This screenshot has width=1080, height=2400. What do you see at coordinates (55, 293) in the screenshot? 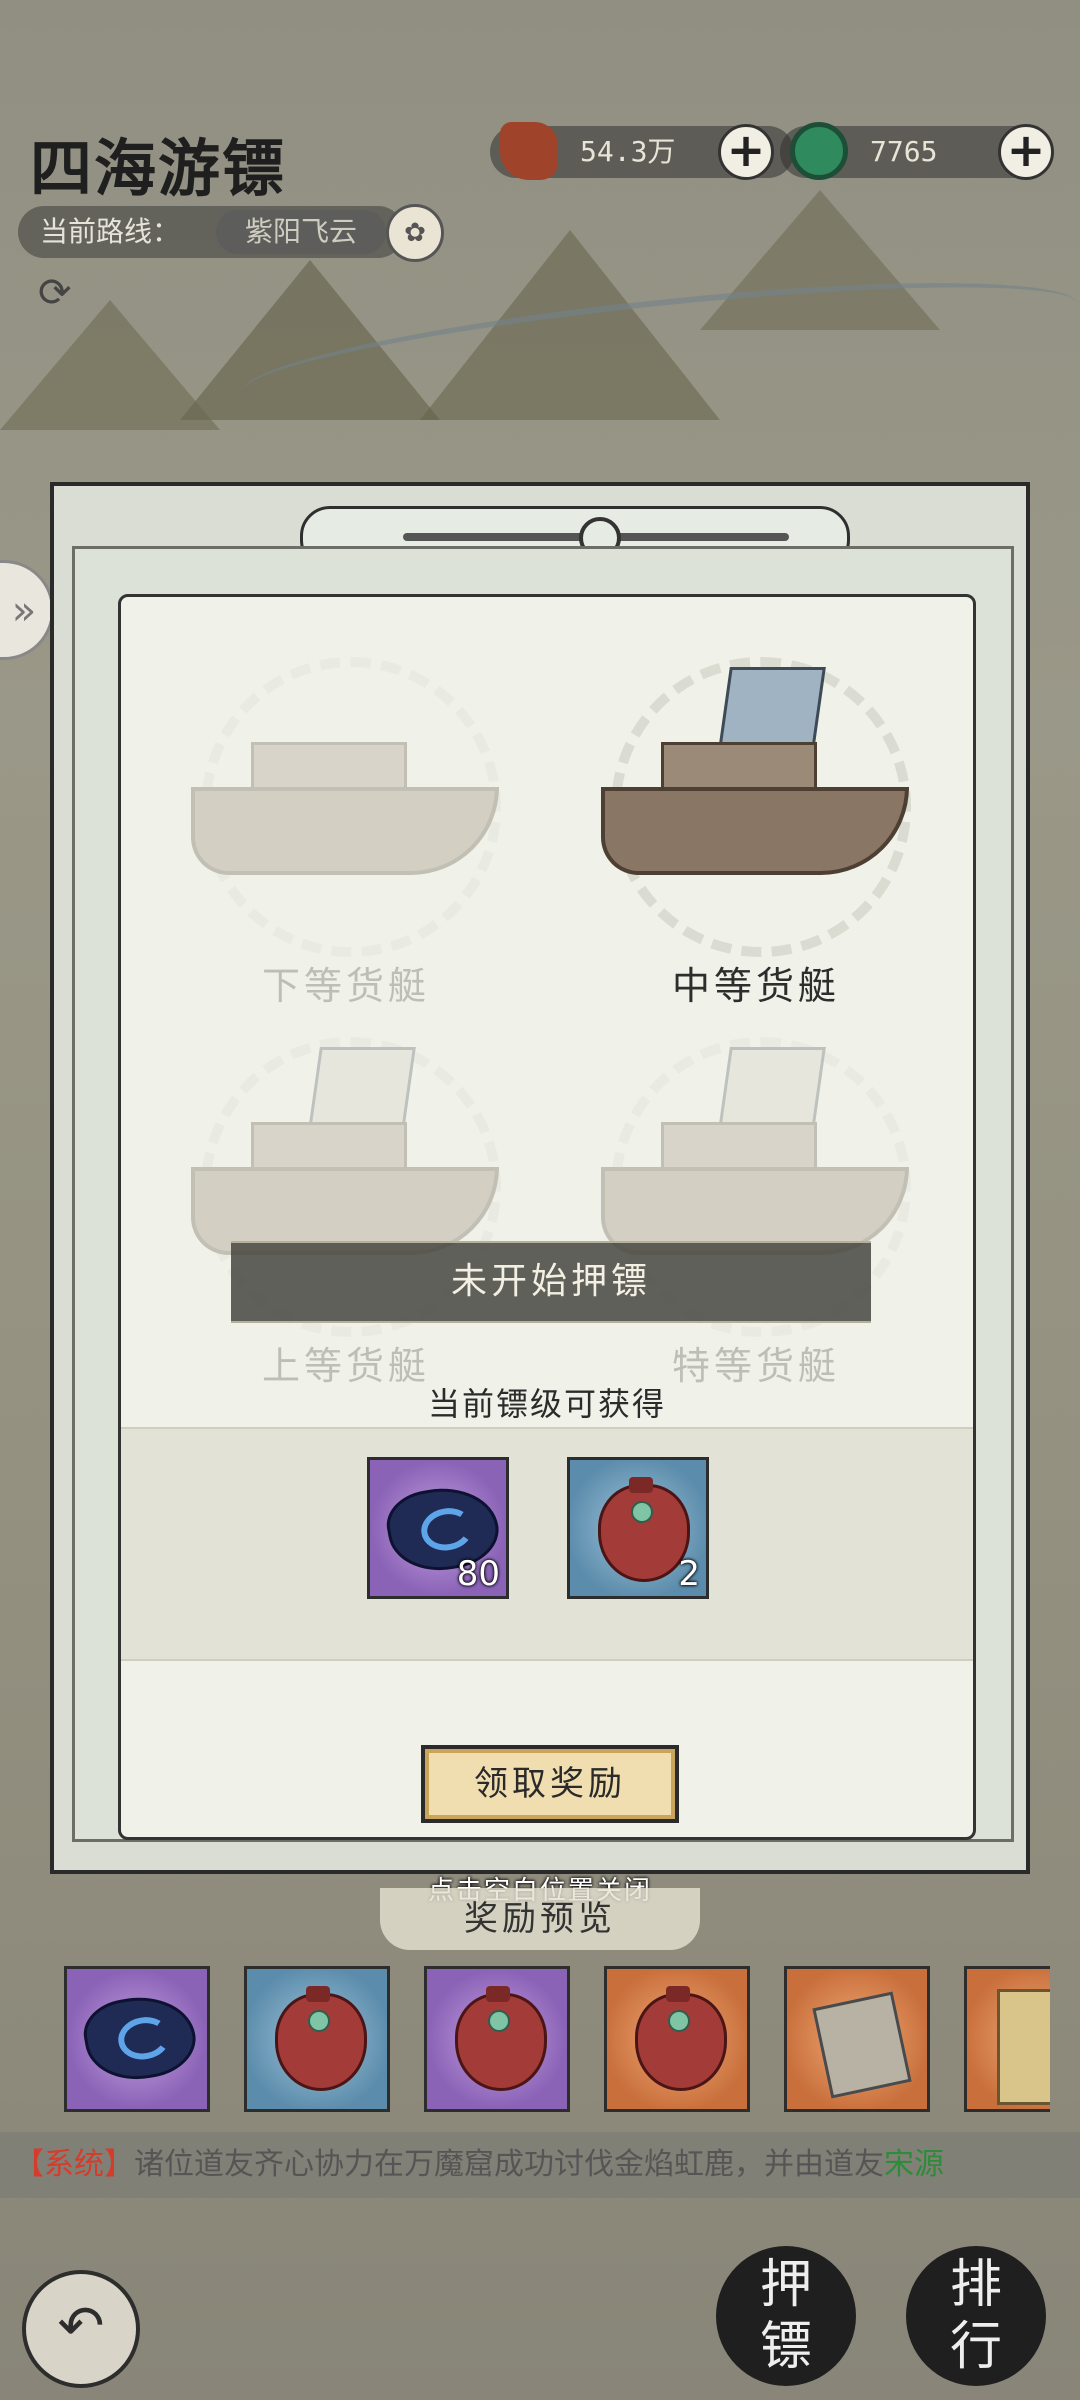
I see `refresh-icon: ⟳` at bounding box center [55, 293].